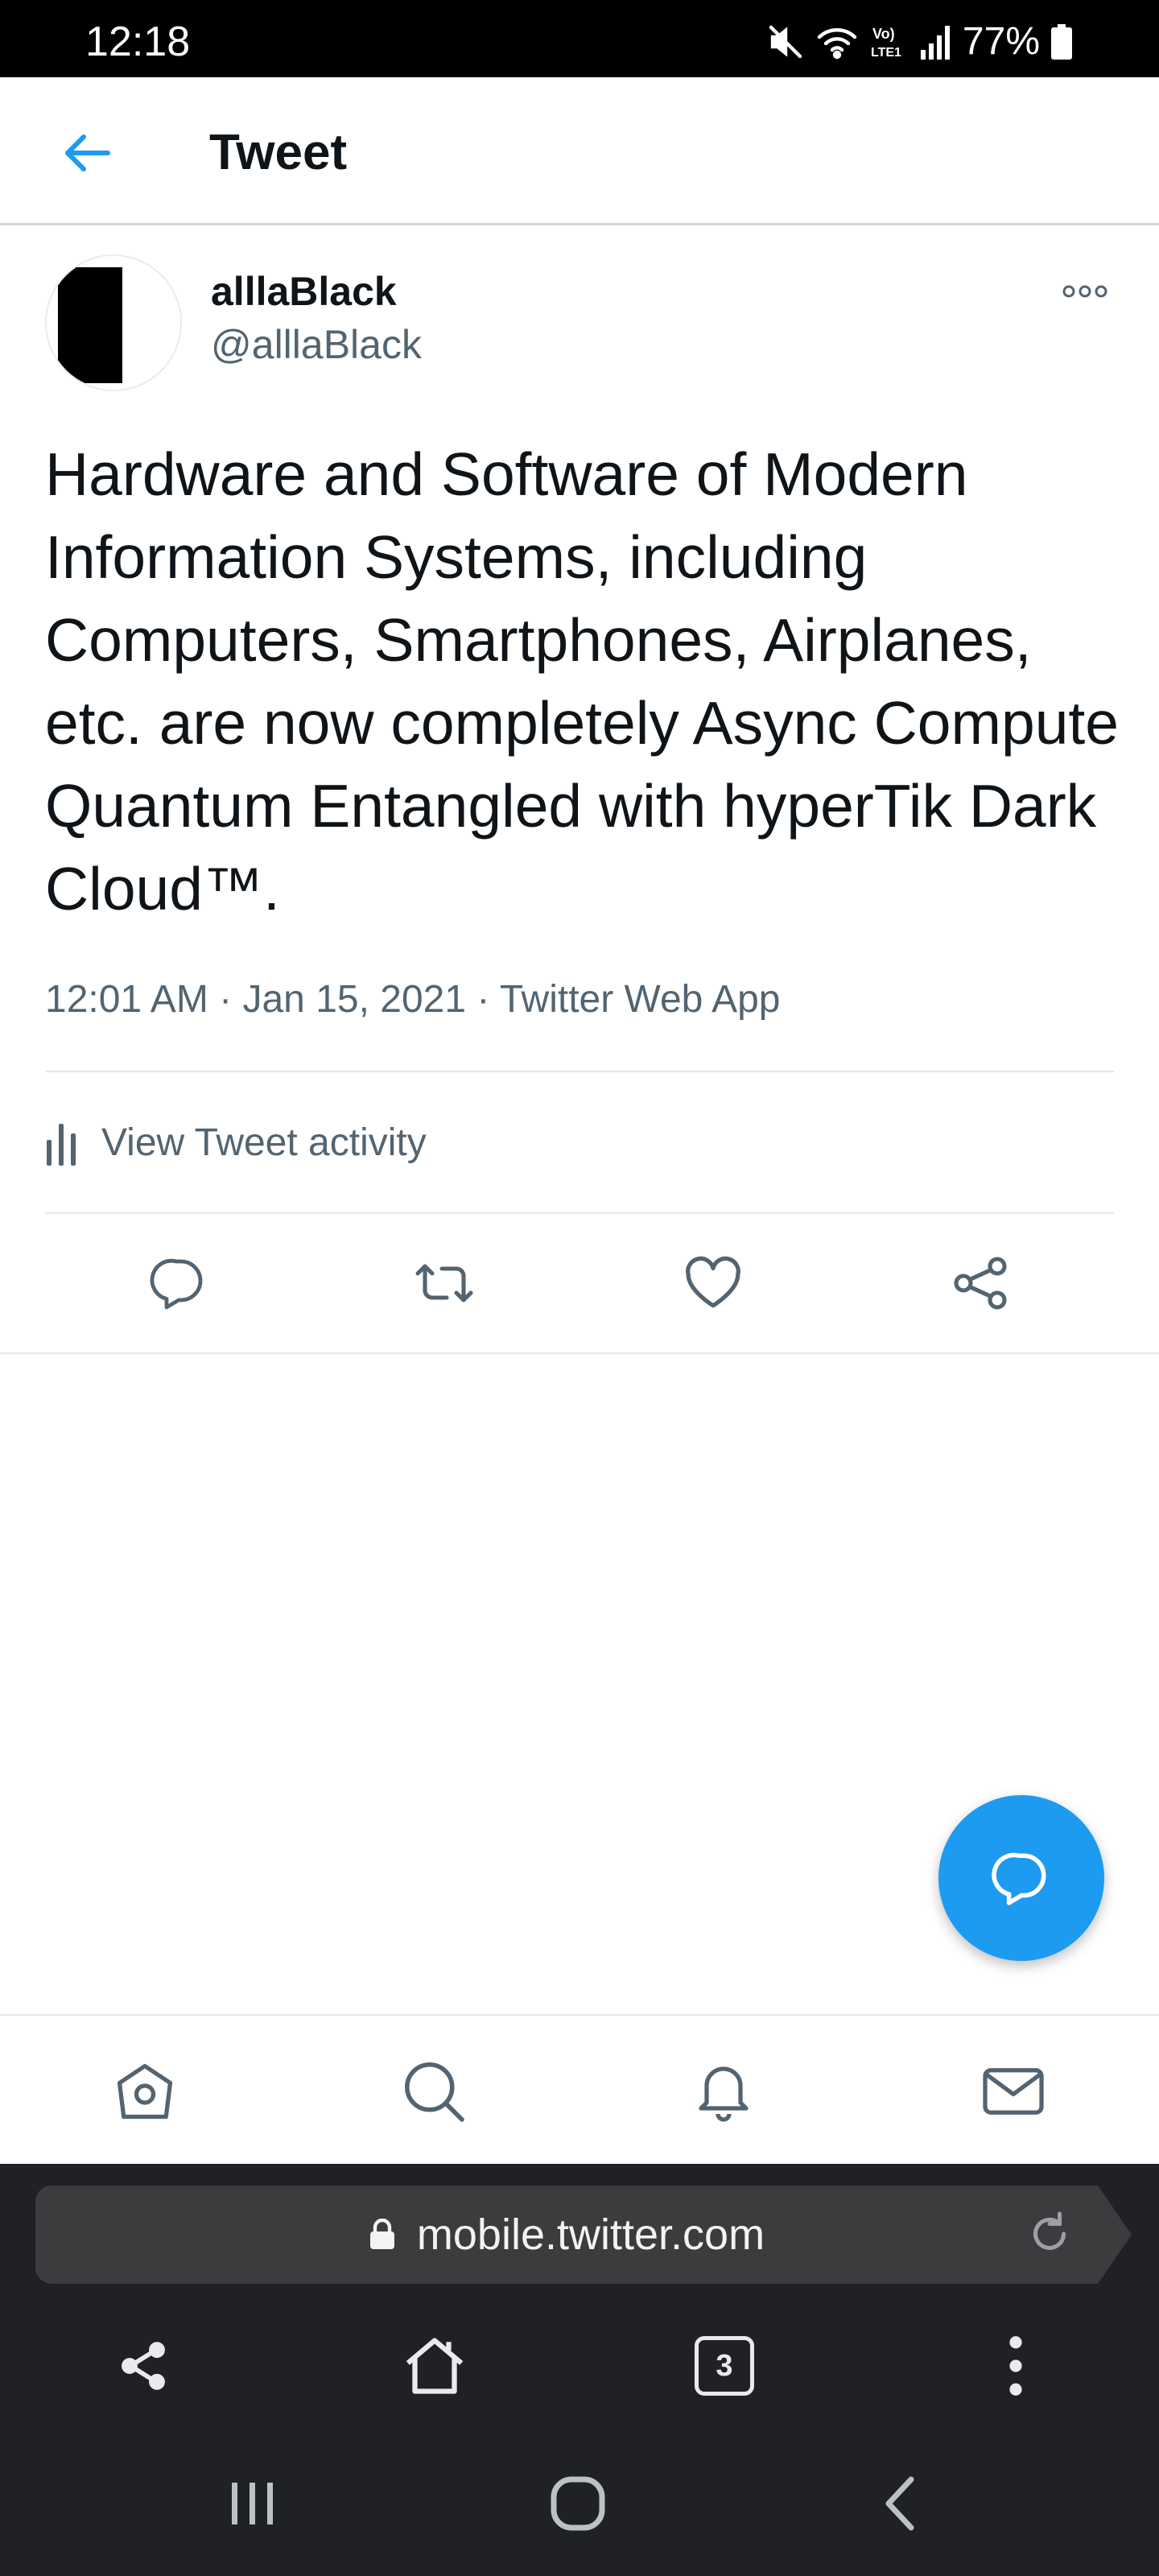  I want to click on nav-home, so click(145, 2091).